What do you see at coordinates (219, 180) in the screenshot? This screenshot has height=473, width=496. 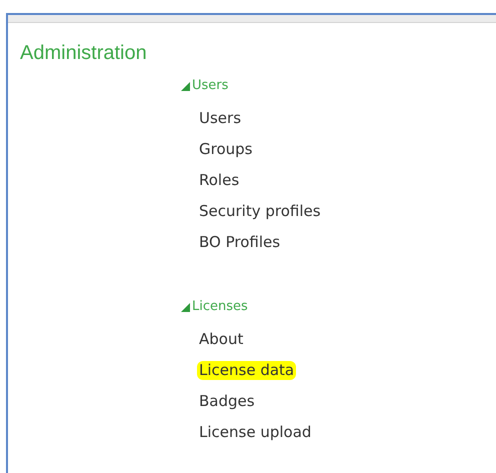 I see `menu-link: Roles` at bounding box center [219, 180].